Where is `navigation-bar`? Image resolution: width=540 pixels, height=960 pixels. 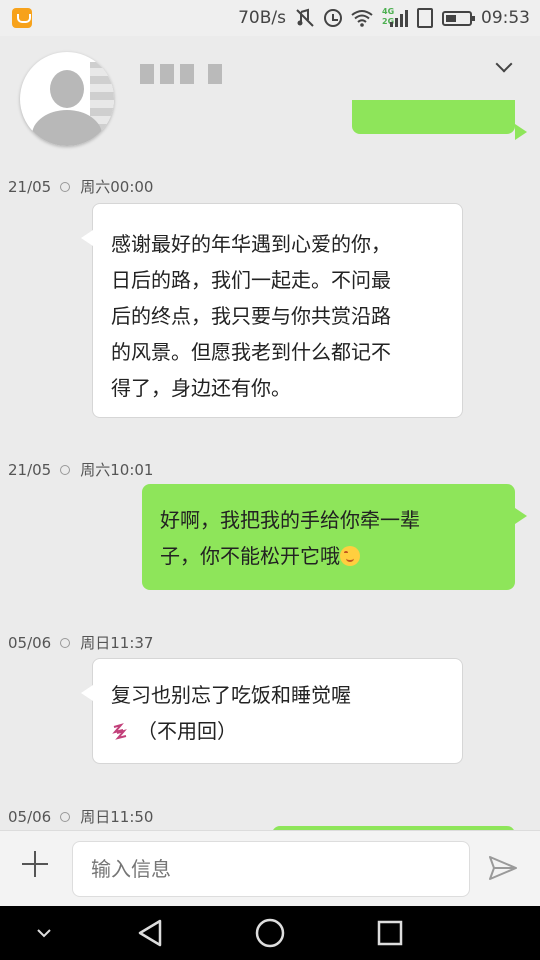
navigation-bar is located at coordinates (270, 933).